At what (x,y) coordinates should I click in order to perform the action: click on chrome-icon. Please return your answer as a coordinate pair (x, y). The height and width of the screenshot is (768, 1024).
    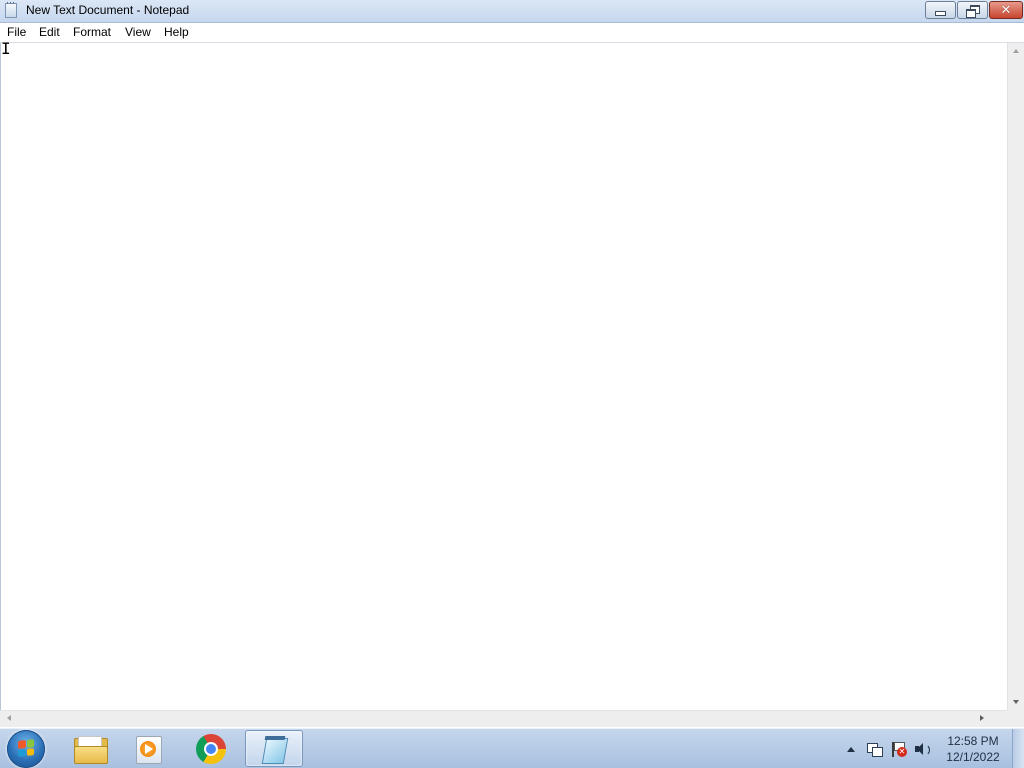
    Looking at the image, I should click on (211, 749).